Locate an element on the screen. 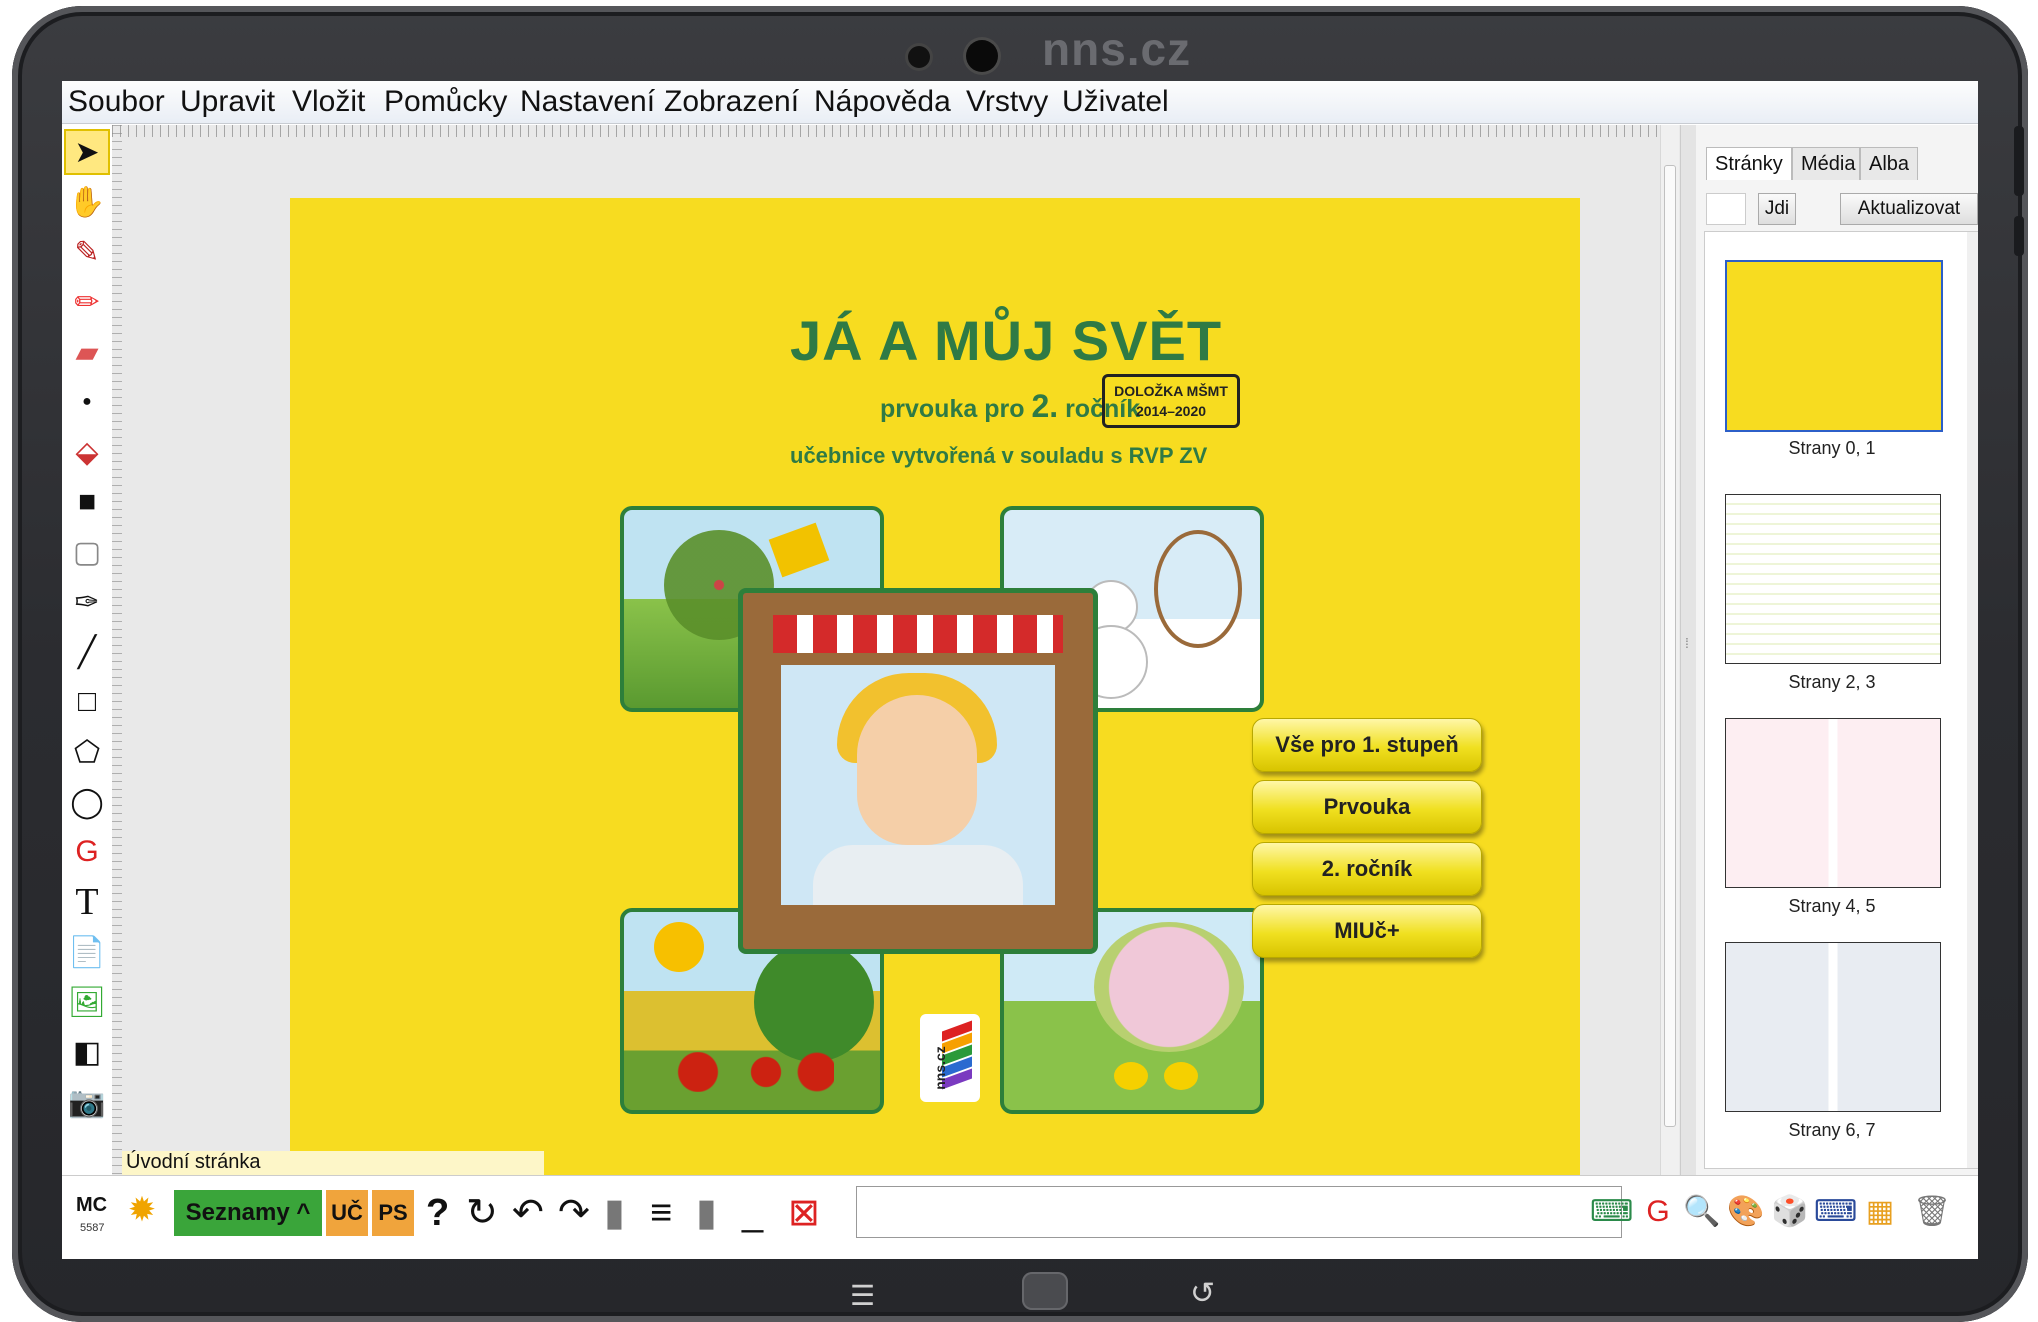 The height and width of the screenshot is (1322, 2038). keyboard-screen-icon: ⌨ is located at coordinates (1611, 1212).